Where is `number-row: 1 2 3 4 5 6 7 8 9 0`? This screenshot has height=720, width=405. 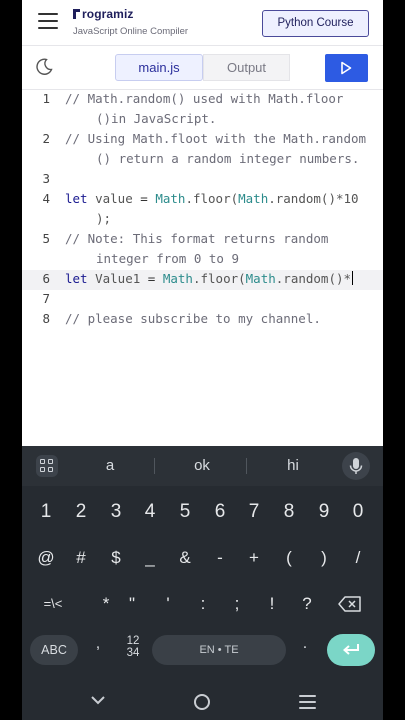
number-row: 1 2 3 4 5 6 7 8 9 0 is located at coordinates (202, 512).